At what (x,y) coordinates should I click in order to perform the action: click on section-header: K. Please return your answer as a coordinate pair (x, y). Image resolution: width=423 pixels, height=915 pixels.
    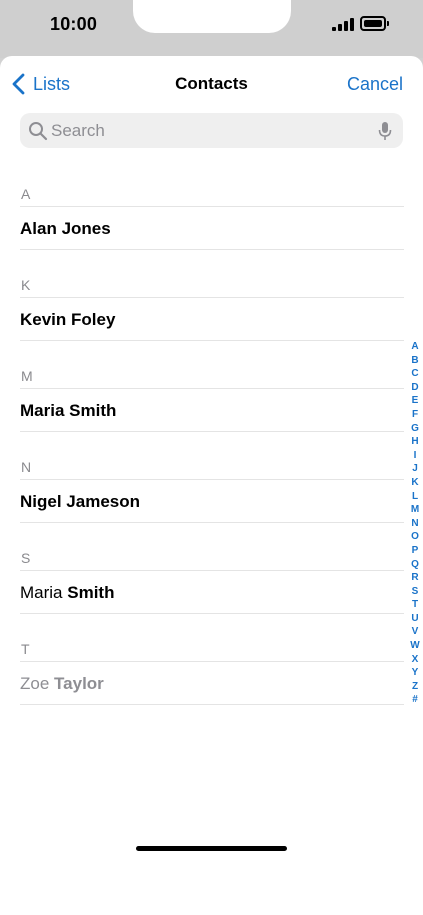
    Looking at the image, I should click on (212, 285).